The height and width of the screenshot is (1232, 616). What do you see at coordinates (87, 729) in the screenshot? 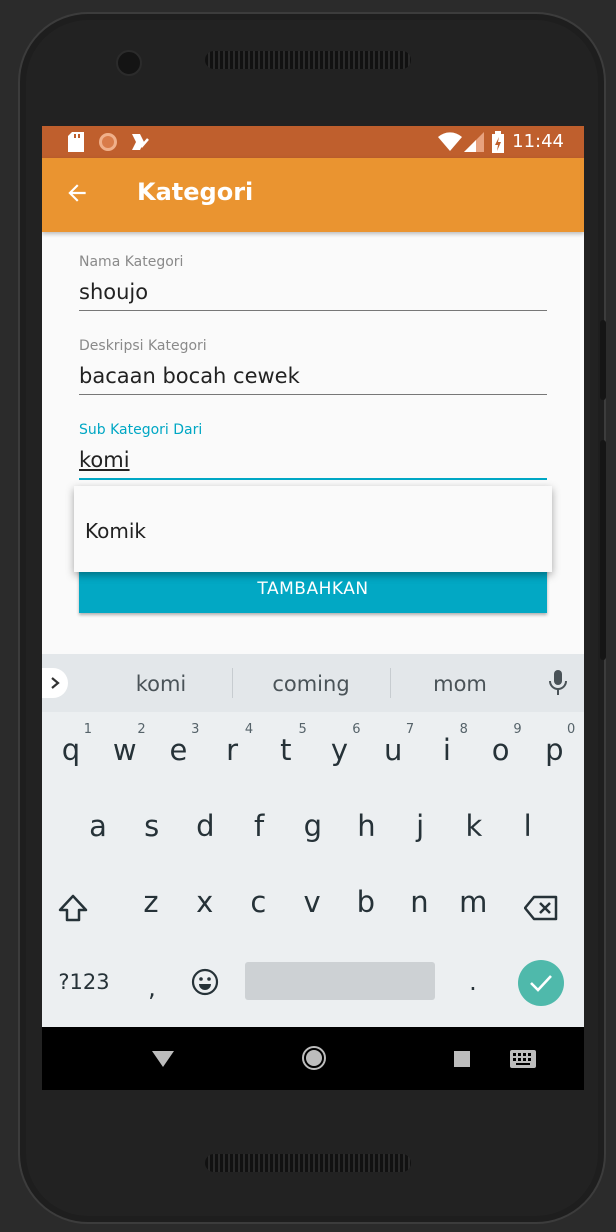
I see `key-hint: 1` at bounding box center [87, 729].